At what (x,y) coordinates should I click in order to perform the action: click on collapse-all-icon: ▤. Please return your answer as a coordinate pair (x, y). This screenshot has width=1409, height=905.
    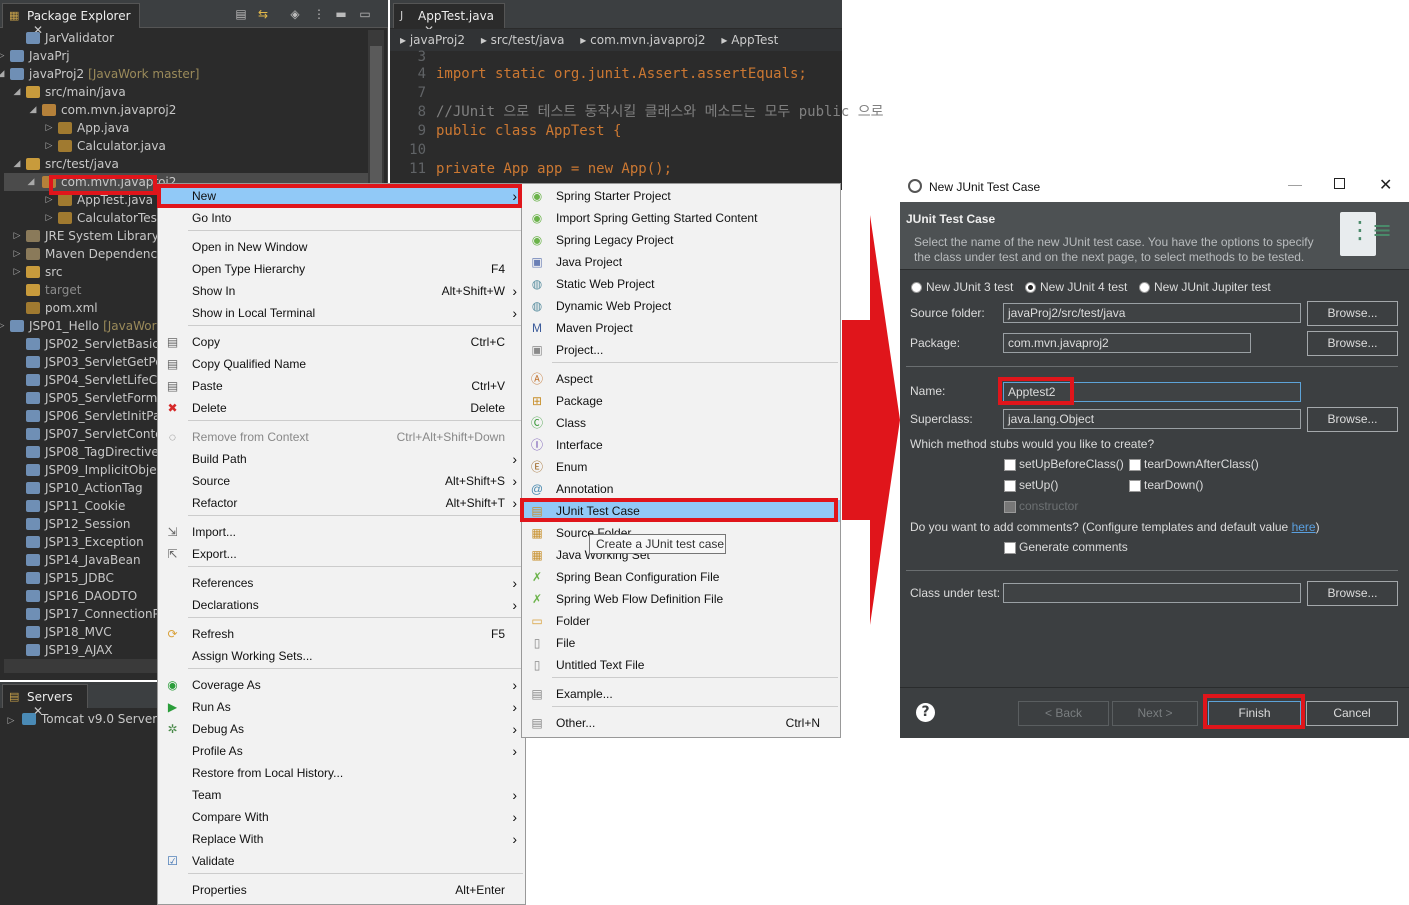
    Looking at the image, I should click on (241, 14).